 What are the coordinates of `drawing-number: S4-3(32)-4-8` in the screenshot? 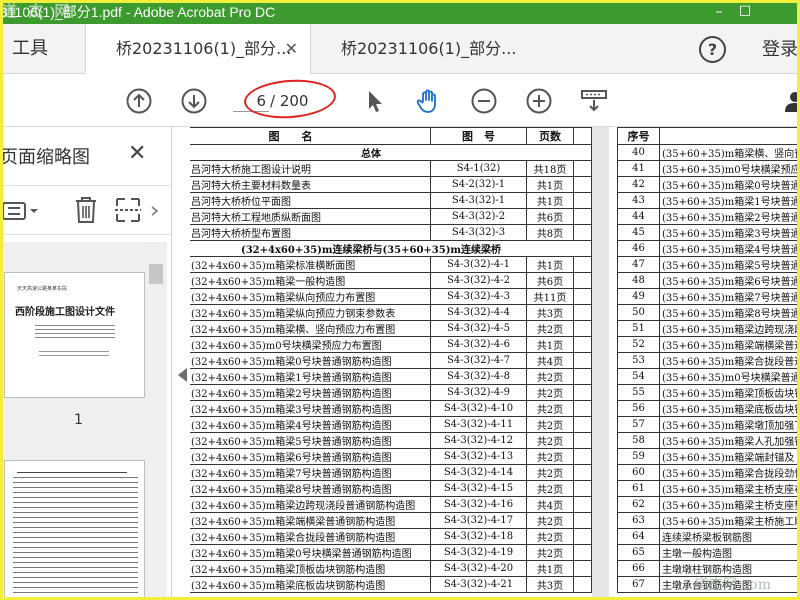 It's located at (478, 376).